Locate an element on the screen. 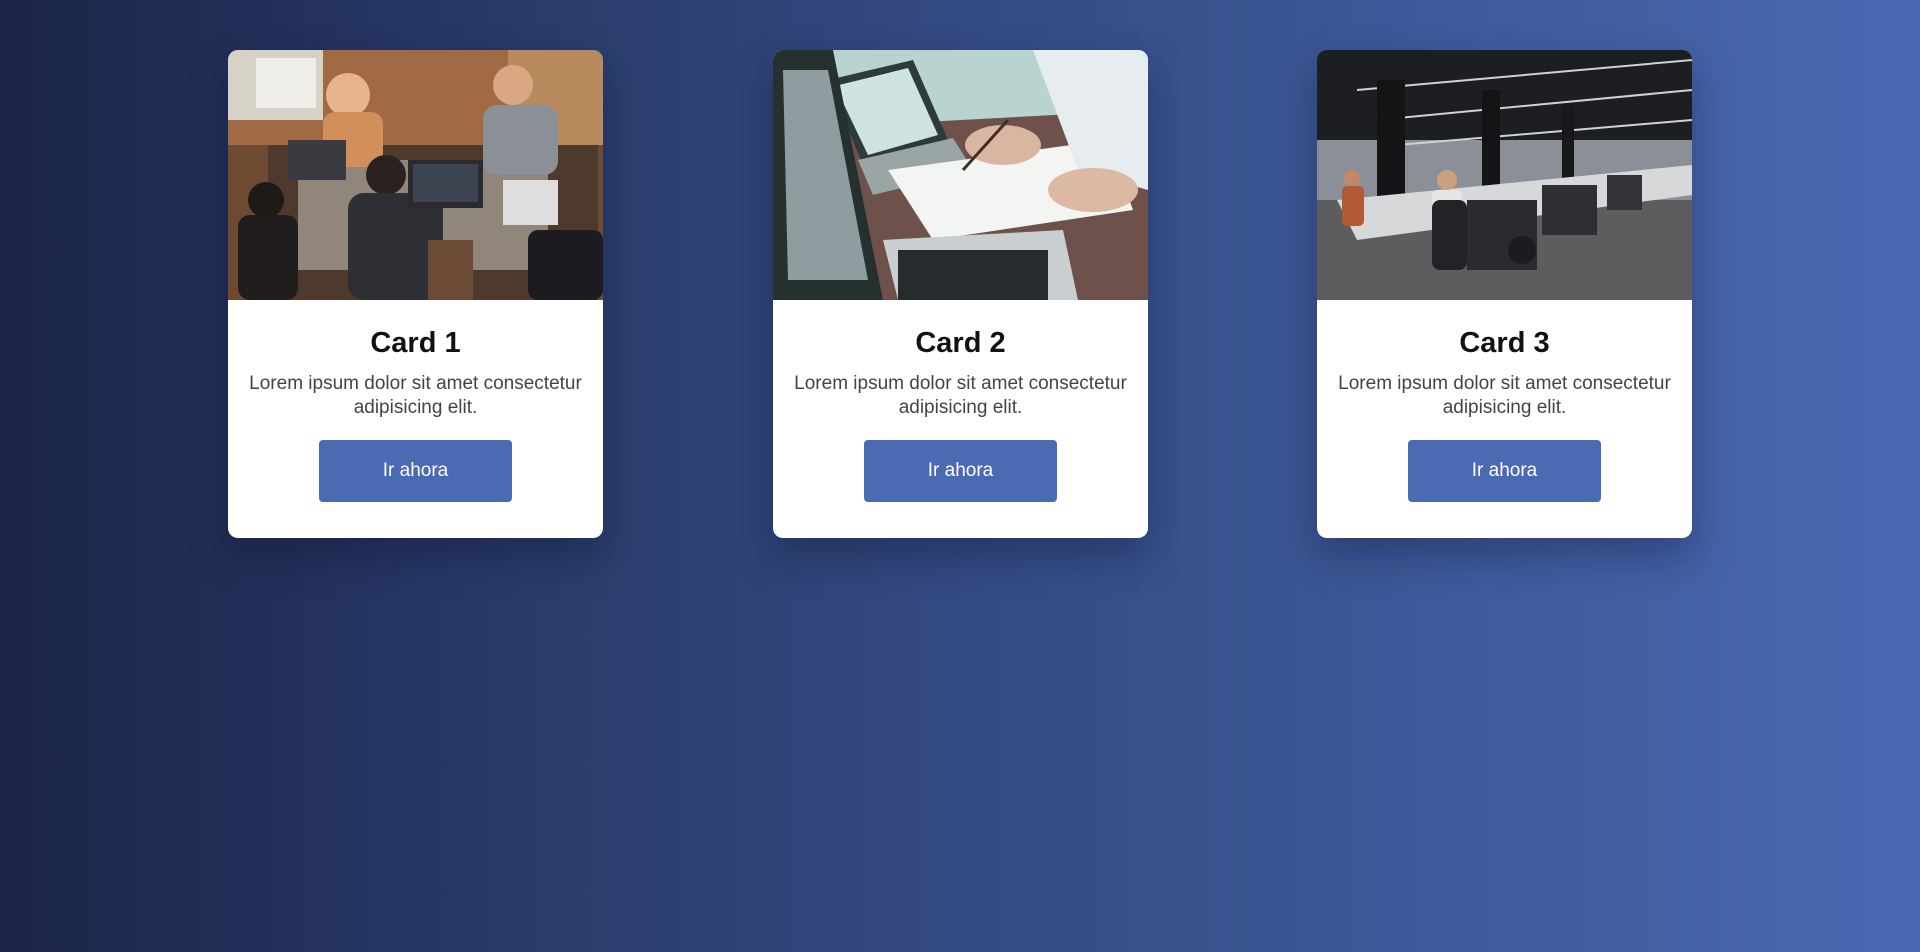  card-1-image is located at coordinates (415, 175).